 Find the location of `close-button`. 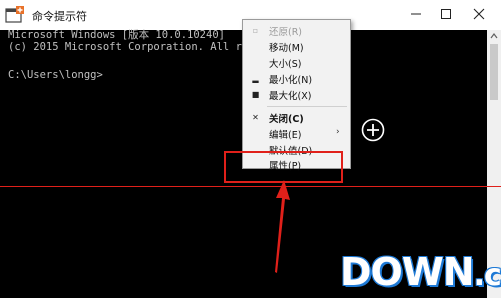

close-button is located at coordinates (479, 14).